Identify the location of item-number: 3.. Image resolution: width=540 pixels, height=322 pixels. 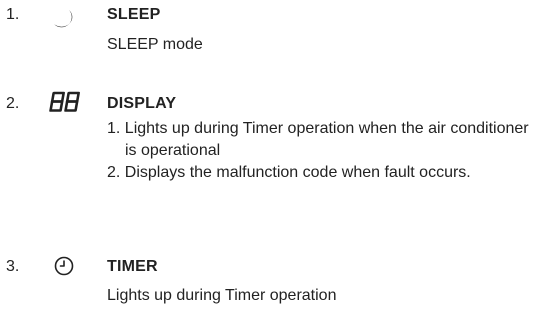
(13, 266).